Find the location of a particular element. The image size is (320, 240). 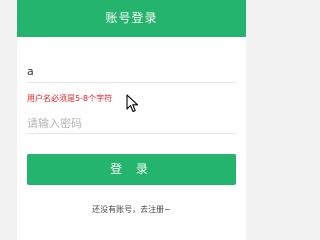

username-input is located at coordinates (131, 71).